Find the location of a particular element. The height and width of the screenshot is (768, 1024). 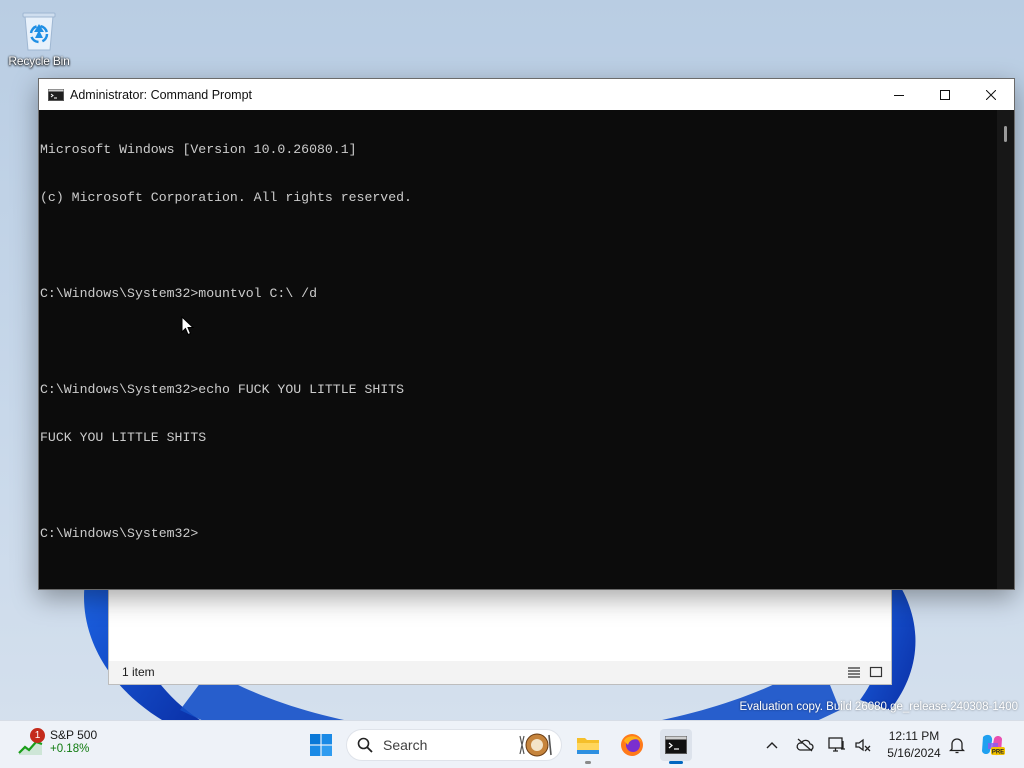

firefox-icon is located at coordinates (632, 745).